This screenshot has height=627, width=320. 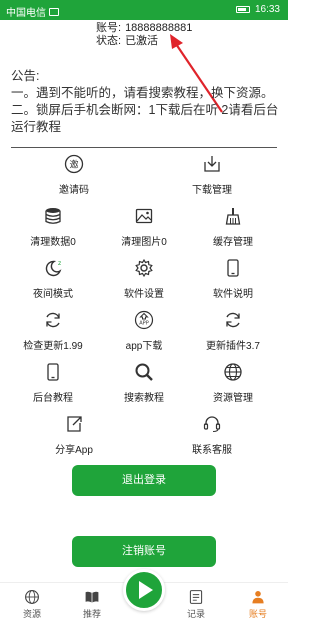 What do you see at coordinates (233, 268) in the screenshot?
I see `phone-icon` at bounding box center [233, 268].